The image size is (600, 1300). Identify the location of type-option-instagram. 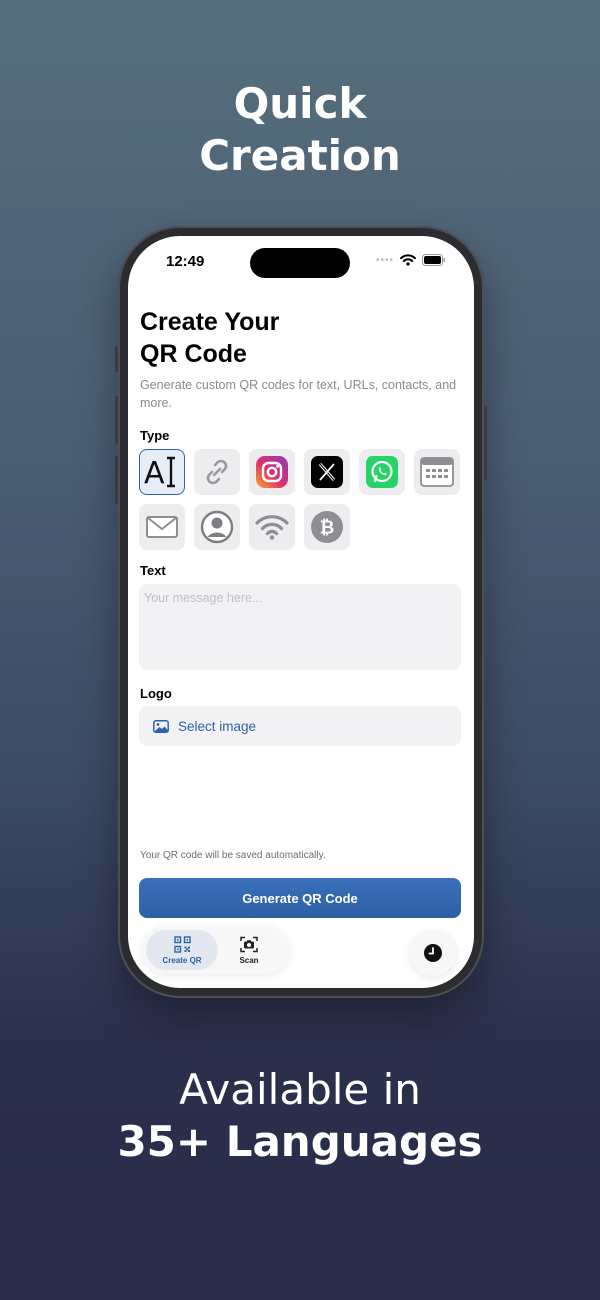
(272, 472).